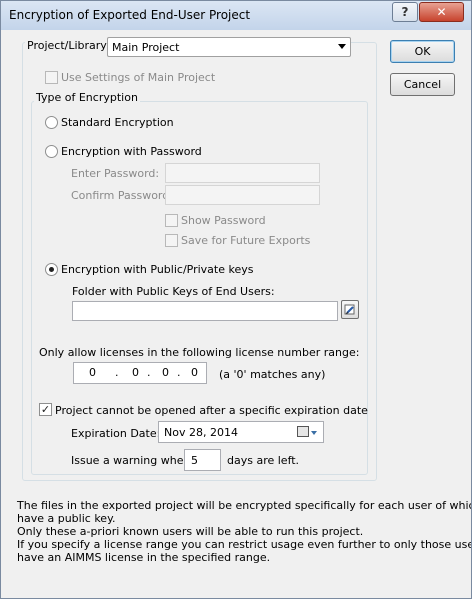 Image resolution: width=472 pixels, height=599 pixels. Describe the element at coordinates (87, 97) in the screenshot. I see `encryption-type-label: Type of Encryption` at that location.